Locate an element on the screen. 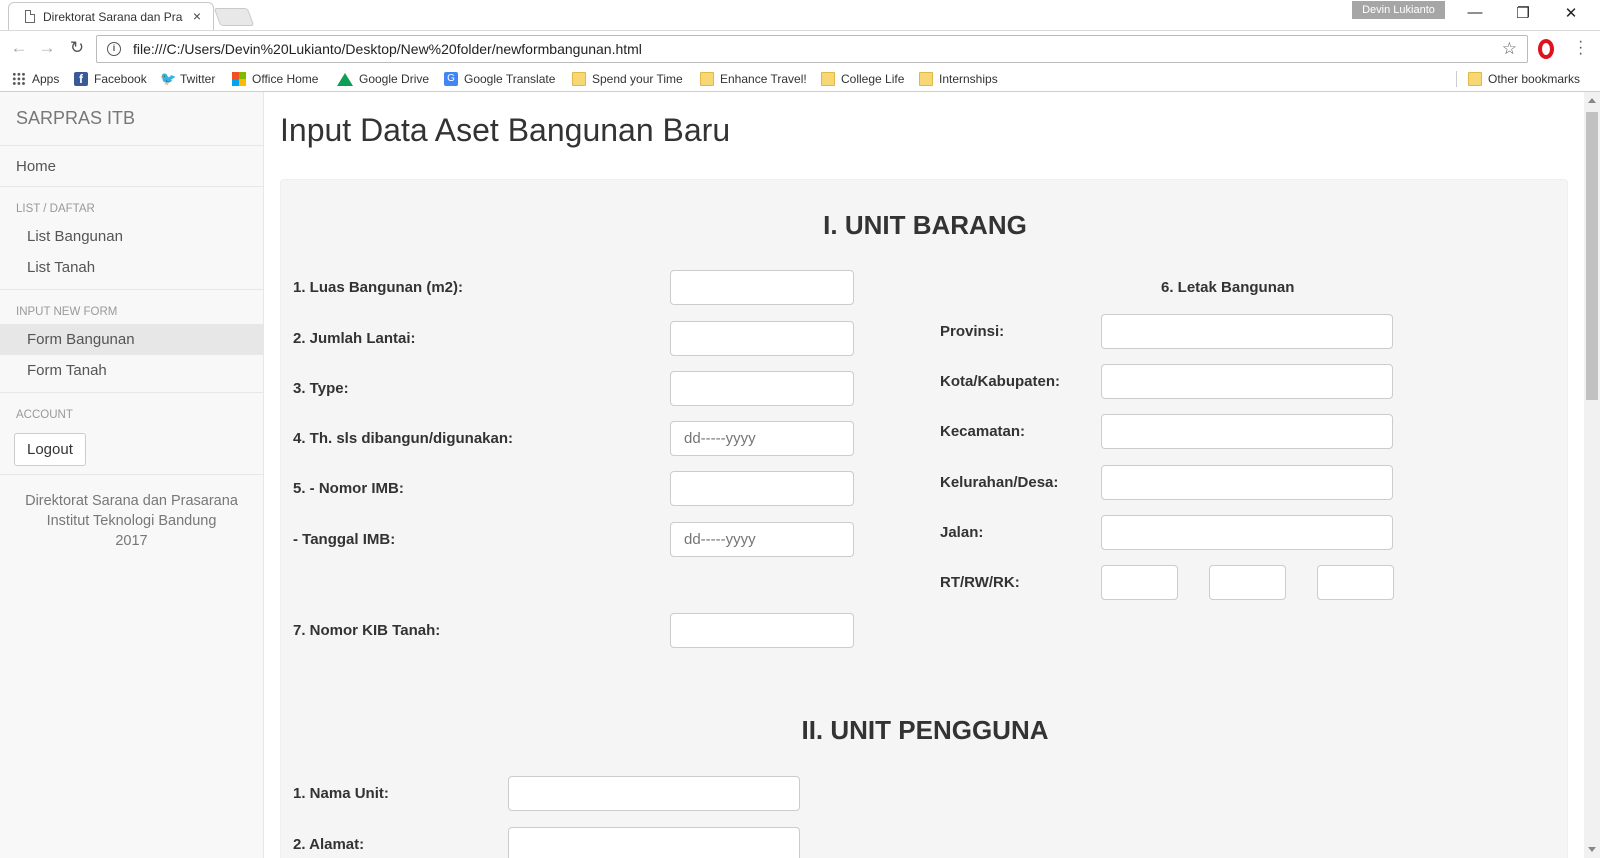 The image size is (1600, 858). letak-bangunan-title: 6. Letak Bangunan is located at coordinates (1228, 287).